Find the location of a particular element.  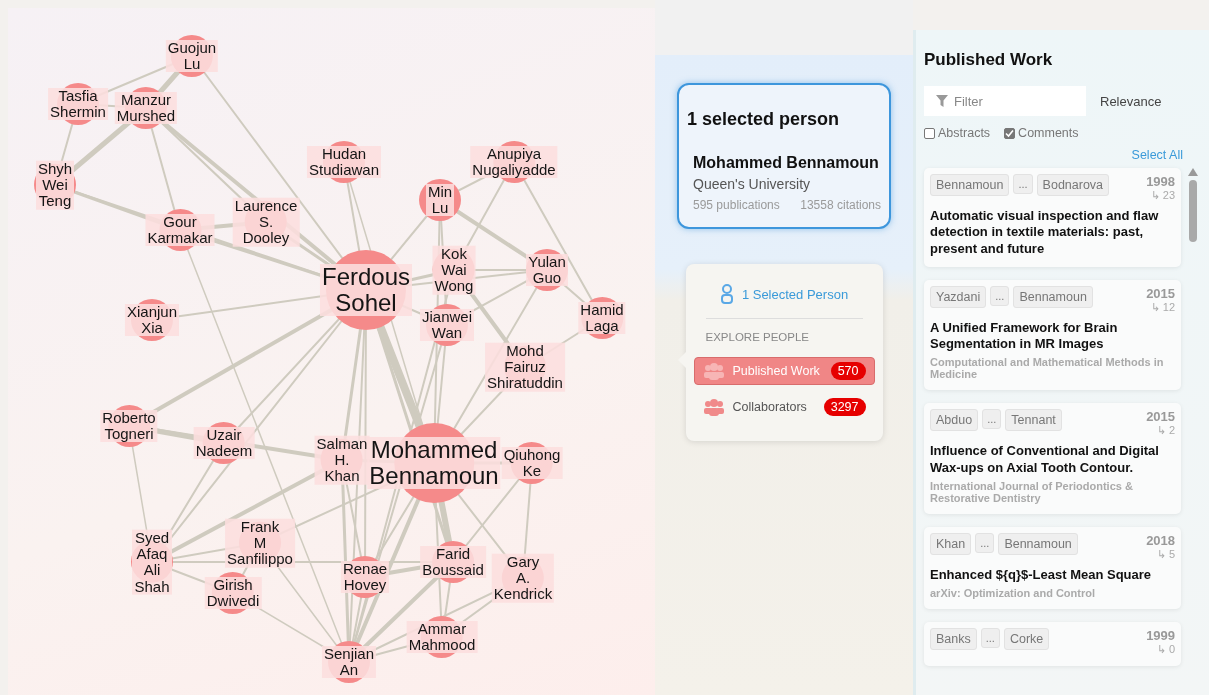

paper-venue: International Journal of Periodontics & Restorative Dentistry is located at coordinates (1032, 491).